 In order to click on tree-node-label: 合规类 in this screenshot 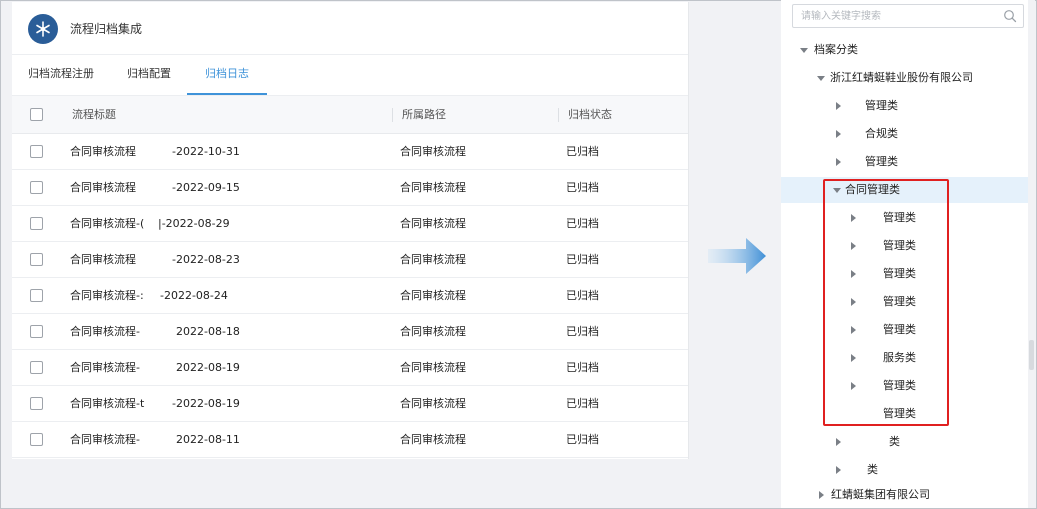, I will do `click(881, 133)`.